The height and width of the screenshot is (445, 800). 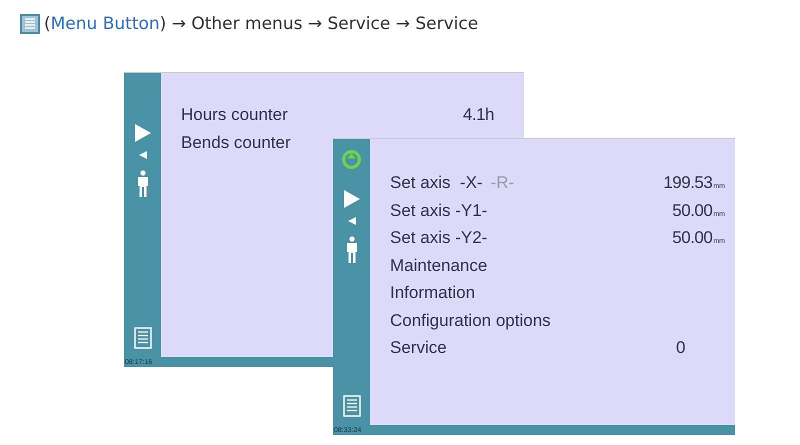 What do you see at coordinates (433, 293) in the screenshot?
I see `menu-item: Information` at bounding box center [433, 293].